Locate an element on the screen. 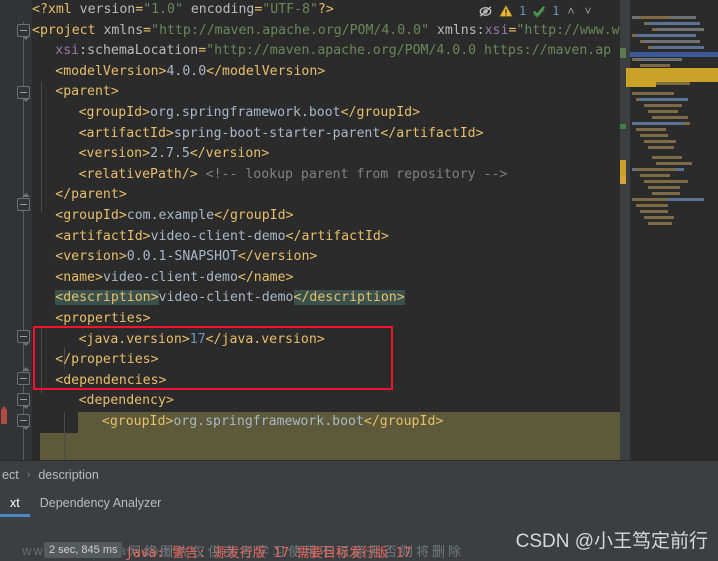 The width and height of the screenshot is (718, 561). code-minimap is located at coordinates (669, 230).